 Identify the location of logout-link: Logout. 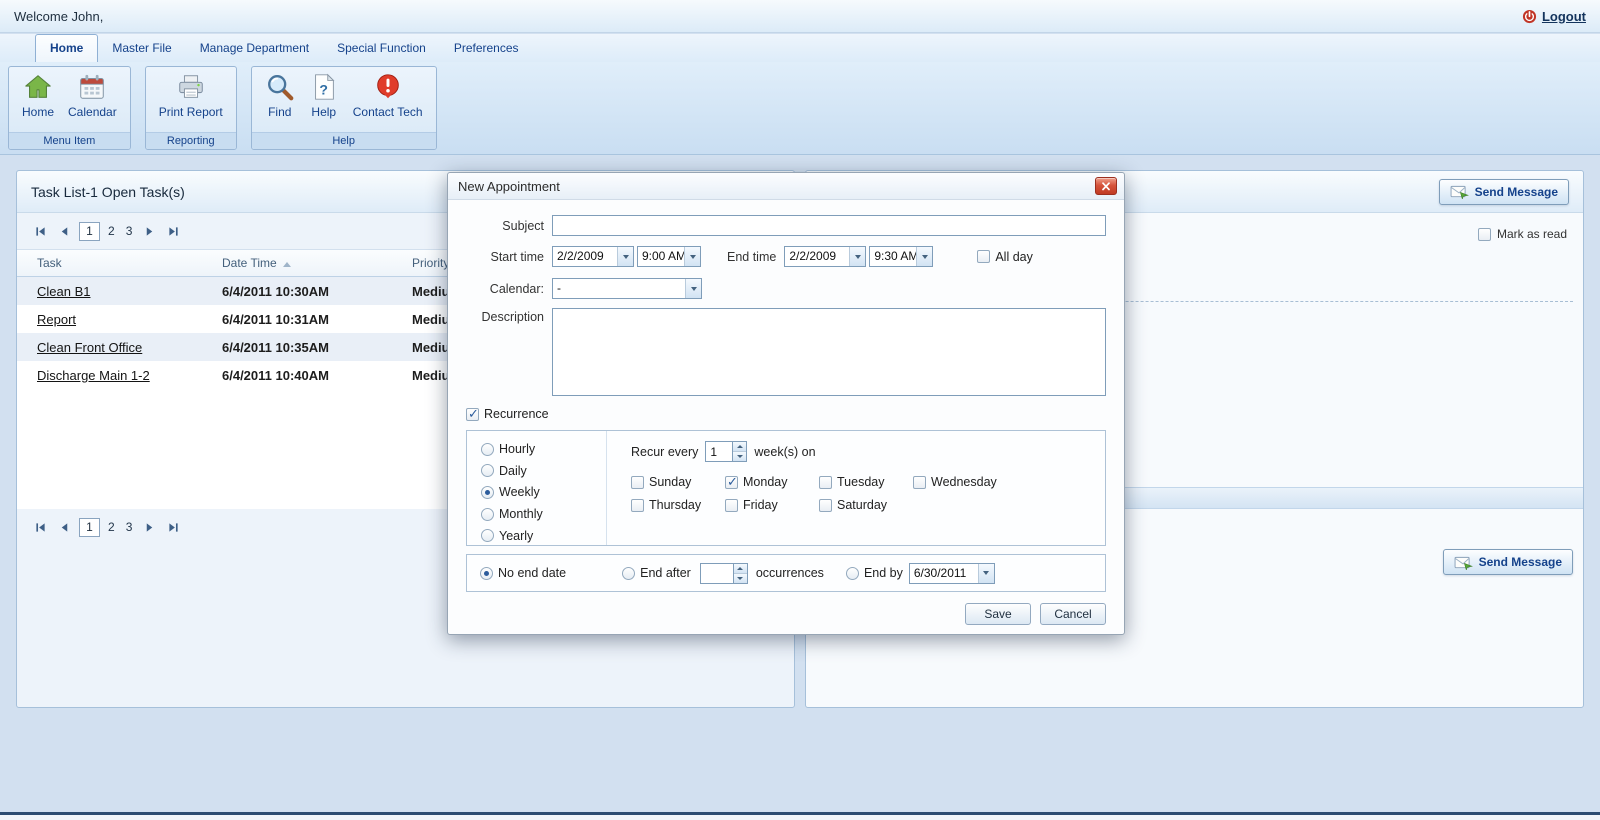
(1554, 16).